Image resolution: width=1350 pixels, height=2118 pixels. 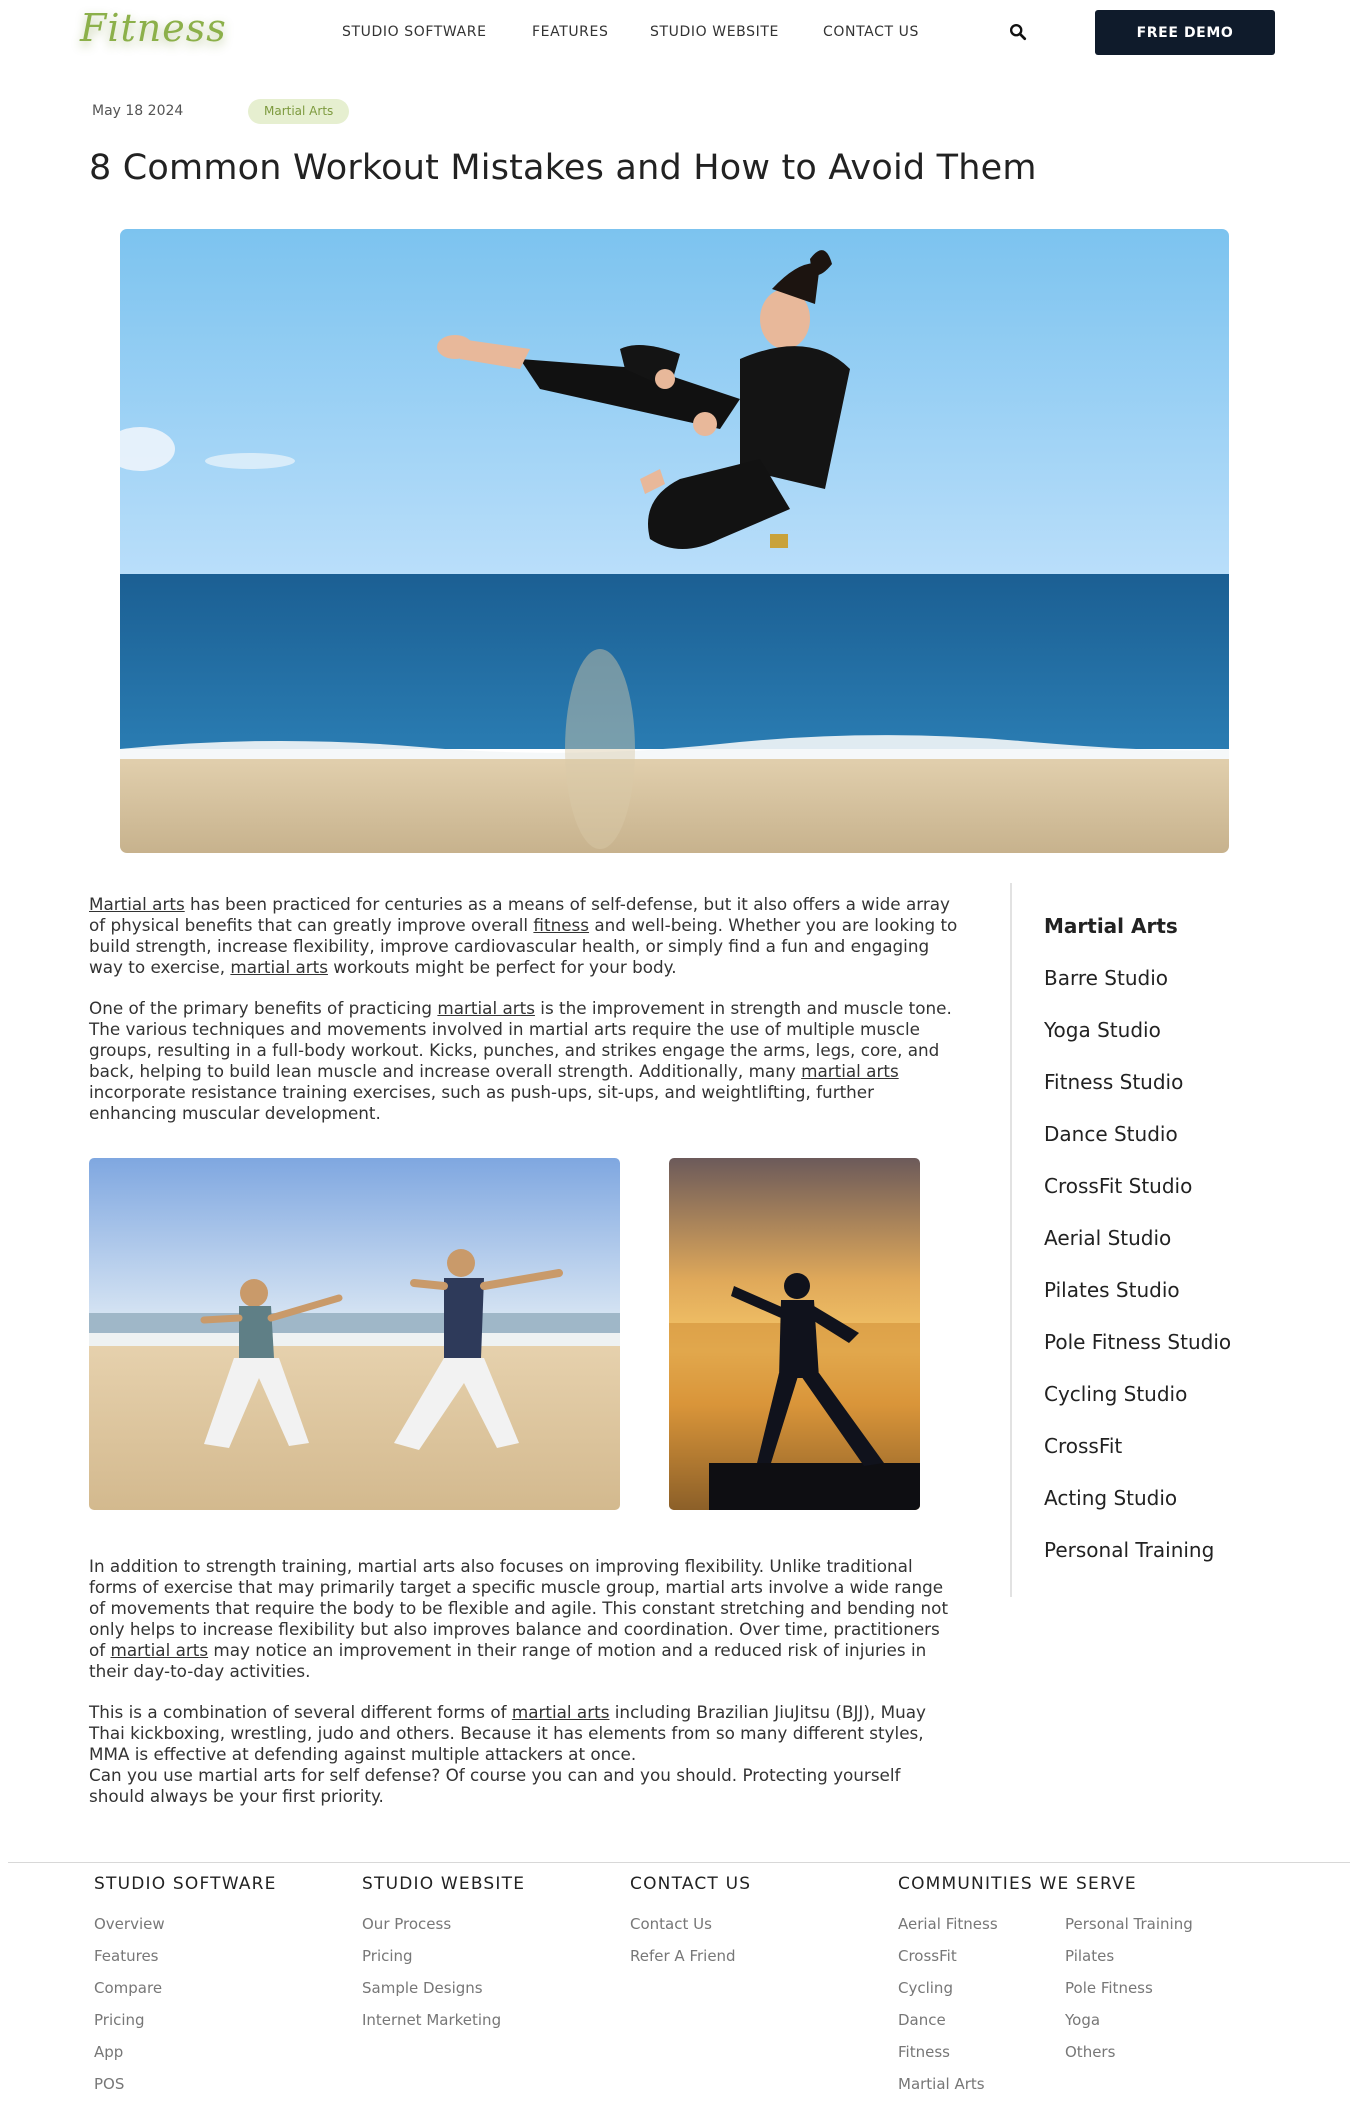 What do you see at coordinates (1111, 1134) in the screenshot?
I see `sidebar-item-dance-studio: Dance Studio` at bounding box center [1111, 1134].